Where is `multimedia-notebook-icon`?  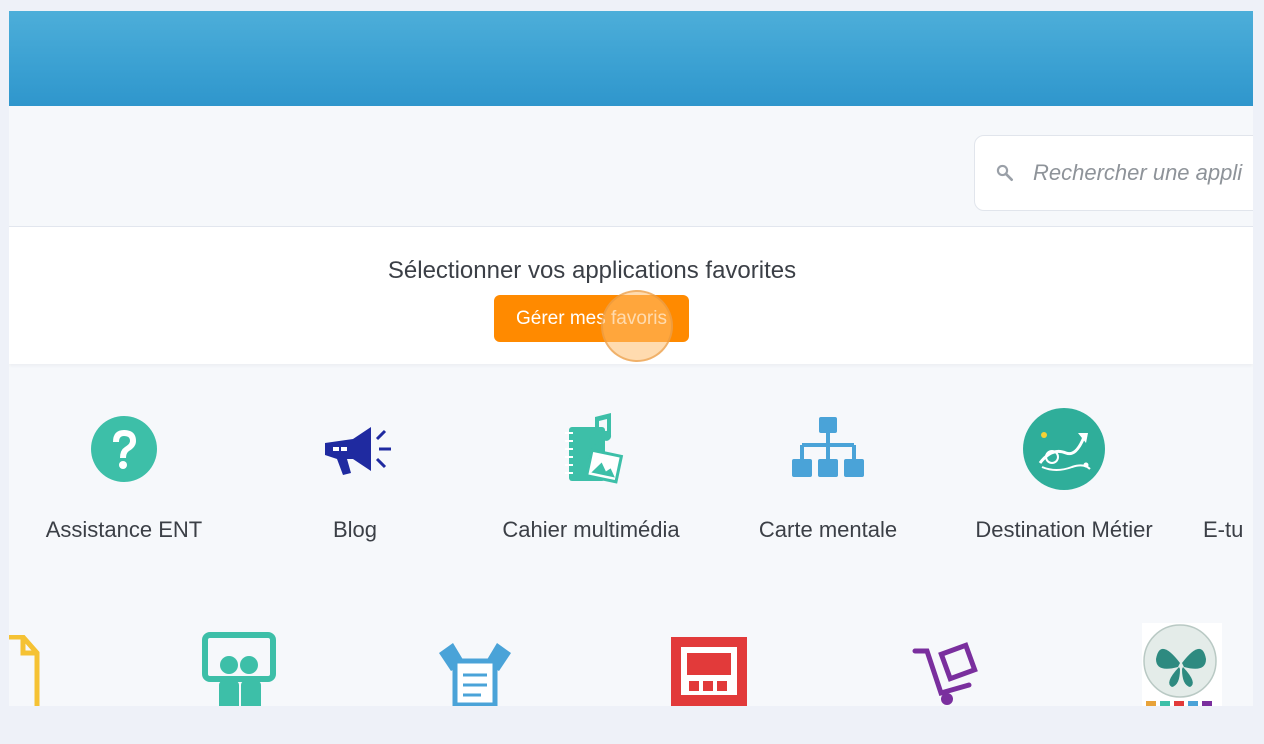 multimedia-notebook-icon is located at coordinates (594, 448).